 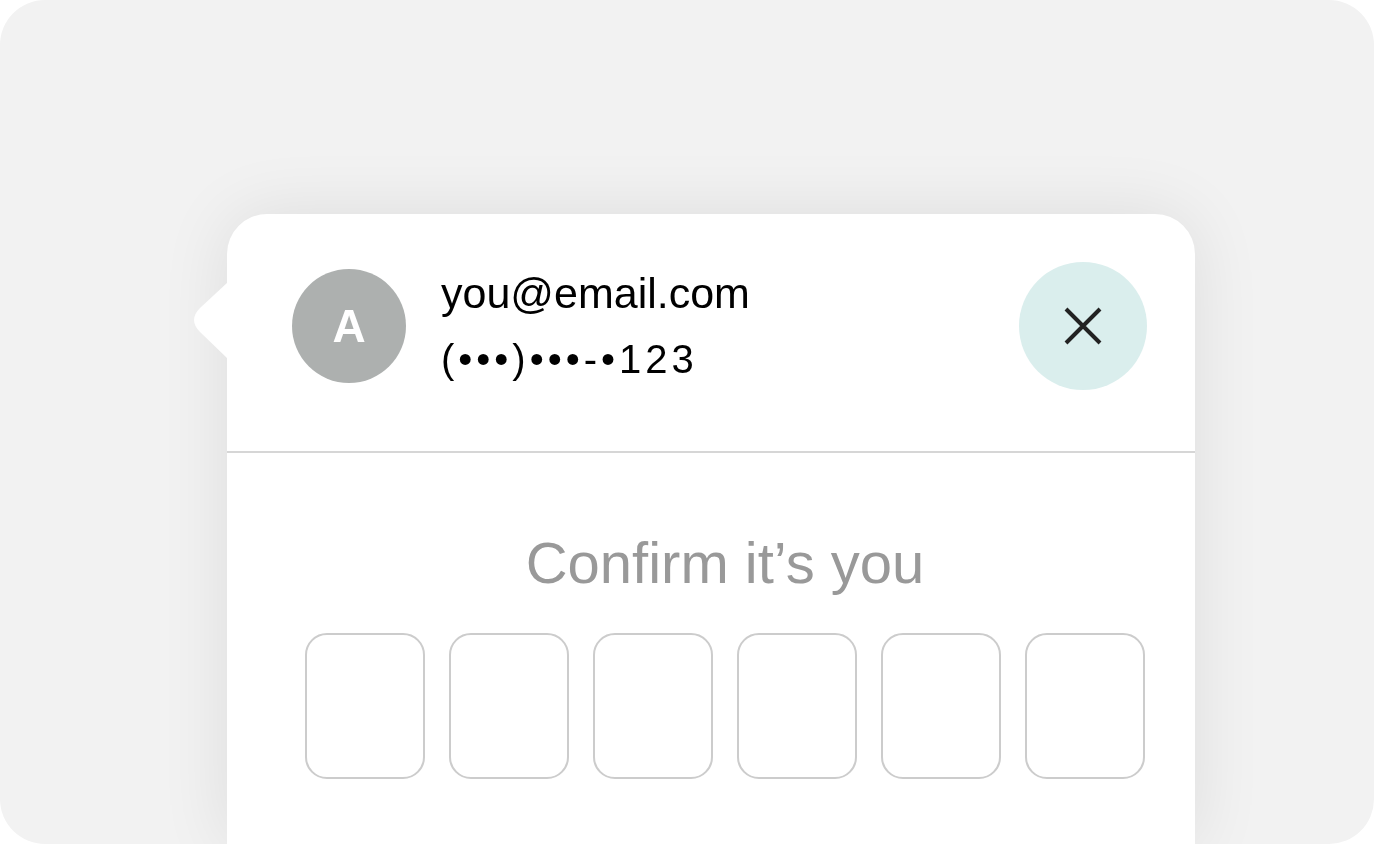 I want to click on account-email: you@email.com, so click(x=595, y=293).